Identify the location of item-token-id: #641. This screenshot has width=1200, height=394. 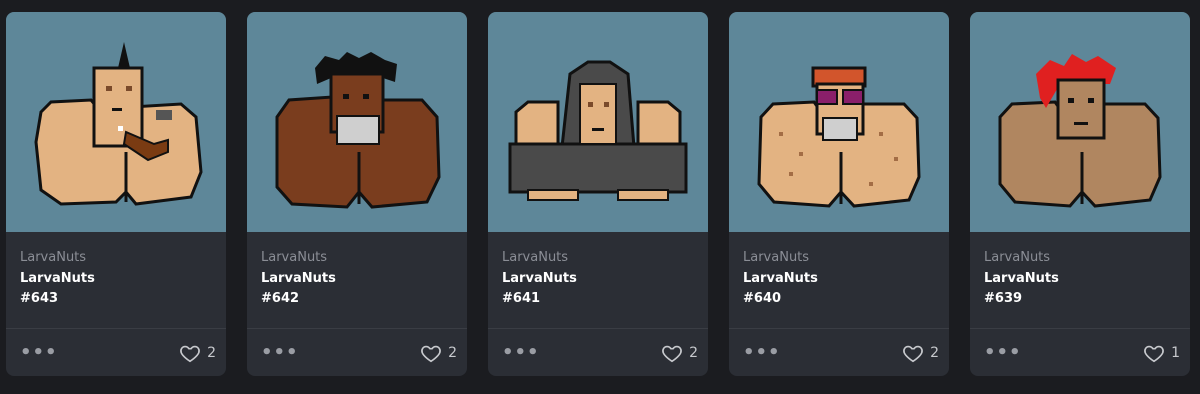
(598, 299).